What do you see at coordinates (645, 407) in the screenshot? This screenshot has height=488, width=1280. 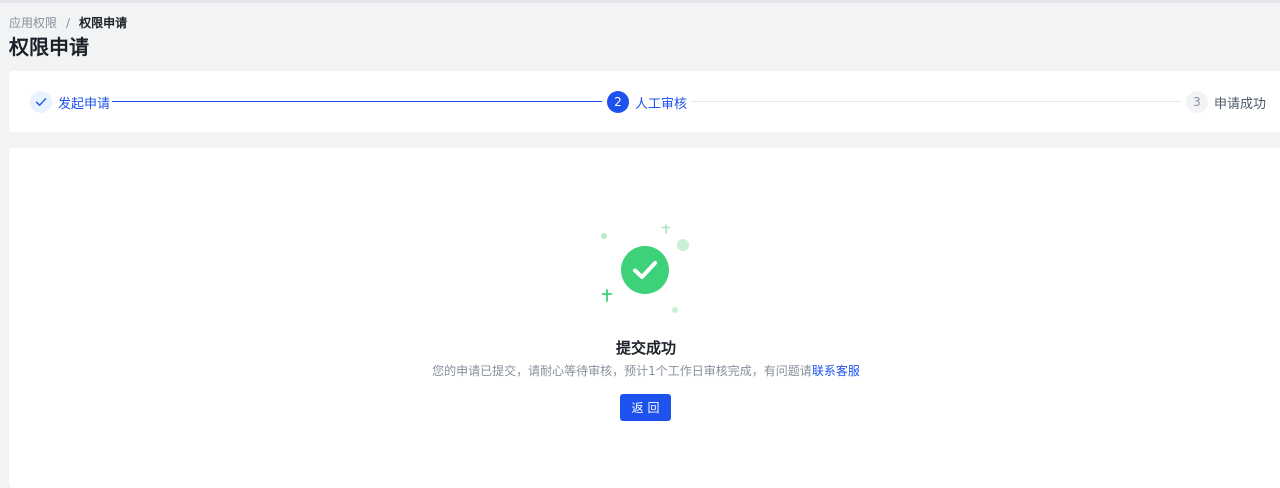 I see `back-button: 返回` at bounding box center [645, 407].